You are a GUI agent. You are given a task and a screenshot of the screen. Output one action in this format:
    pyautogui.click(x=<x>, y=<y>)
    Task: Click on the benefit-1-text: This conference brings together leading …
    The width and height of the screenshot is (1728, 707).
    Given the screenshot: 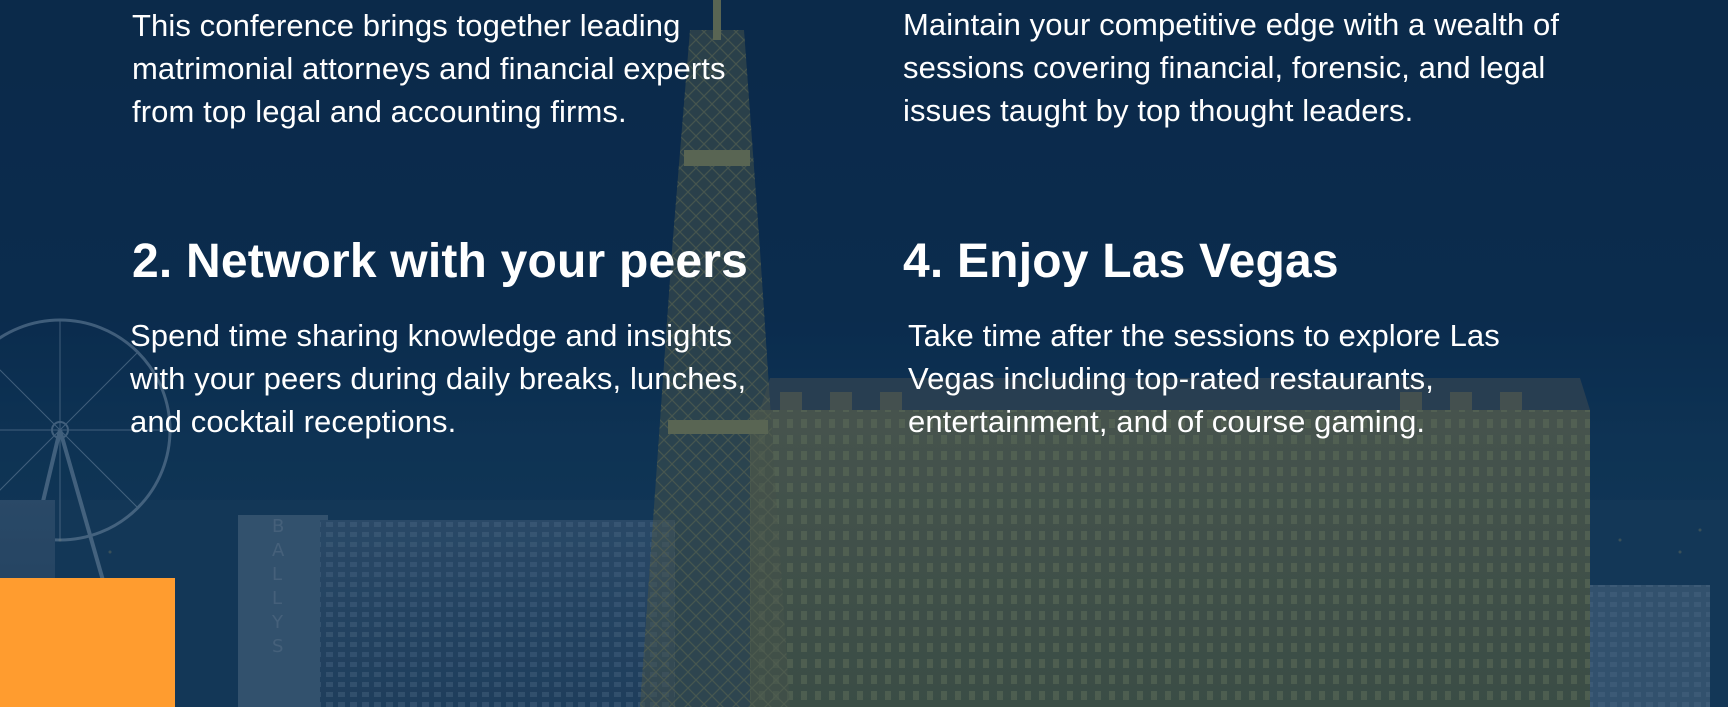 What is the action you would take?
    pyautogui.click(x=429, y=68)
    